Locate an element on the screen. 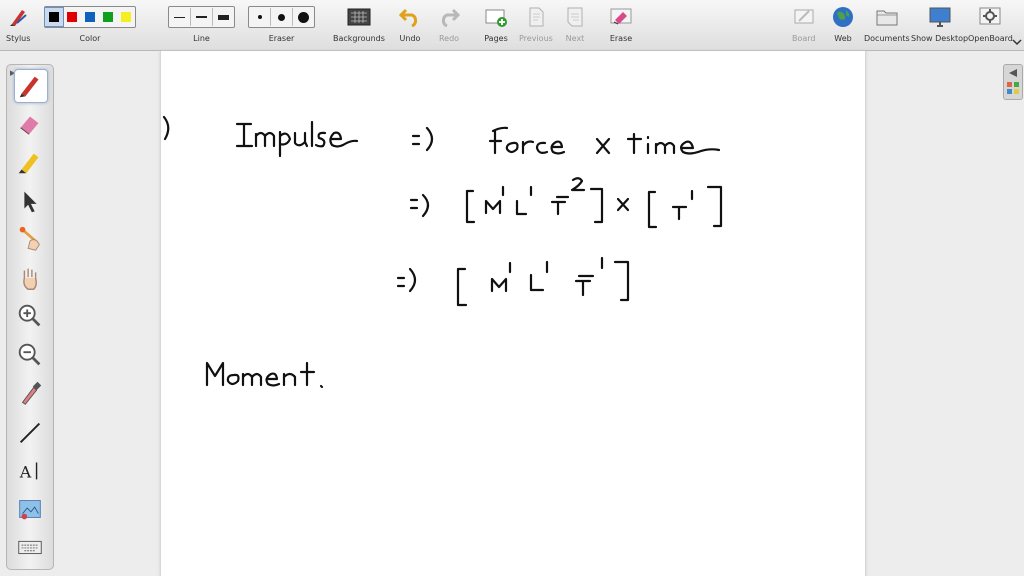 Image resolution: width=1024 pixels, height=576 pixels. previous-button: Previous is located at coordinates (536, 23).